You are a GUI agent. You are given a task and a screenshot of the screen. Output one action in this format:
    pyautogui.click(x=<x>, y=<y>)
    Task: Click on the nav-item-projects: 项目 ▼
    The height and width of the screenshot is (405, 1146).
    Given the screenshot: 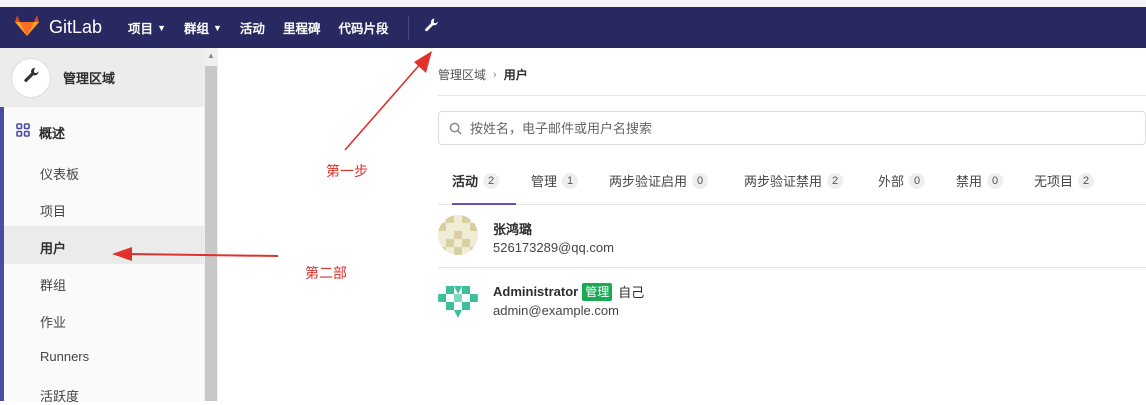 What is the action you would take?
    pyautogui.click(x=147, y=27)
    